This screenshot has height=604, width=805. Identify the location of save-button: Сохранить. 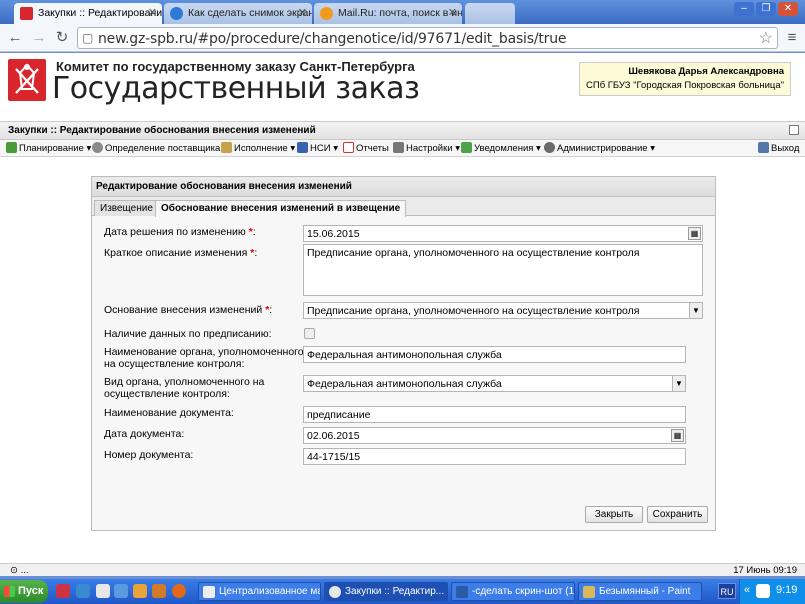
(677, 514).